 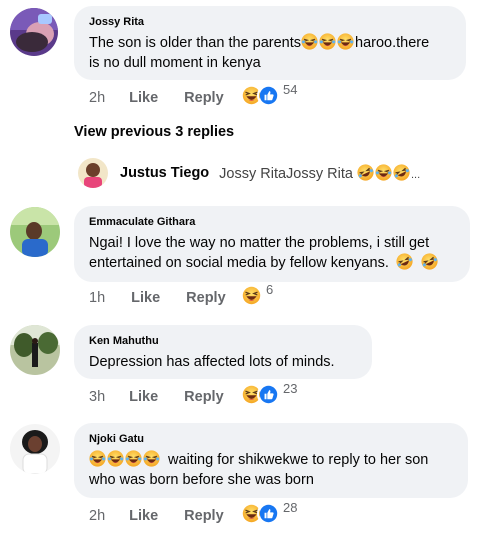 I want to click on comment-time: 1h, so click(x=97, y=298).